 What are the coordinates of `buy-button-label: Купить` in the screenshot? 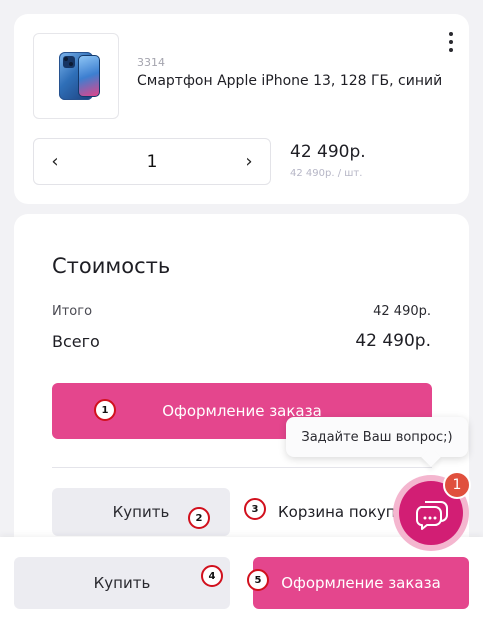 It's located at (141, 512).